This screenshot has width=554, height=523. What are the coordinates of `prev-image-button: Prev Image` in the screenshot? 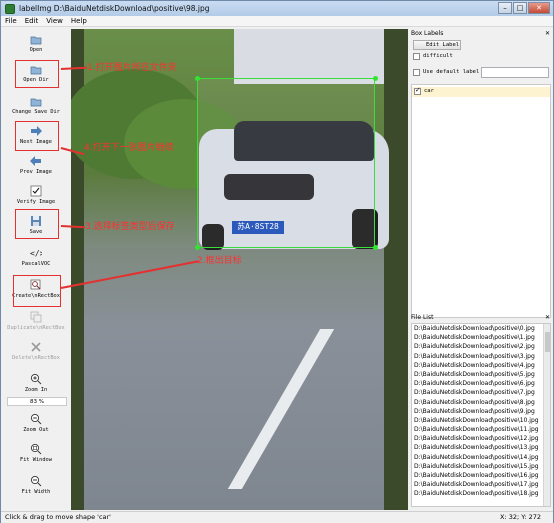 It's located at (36, 165).